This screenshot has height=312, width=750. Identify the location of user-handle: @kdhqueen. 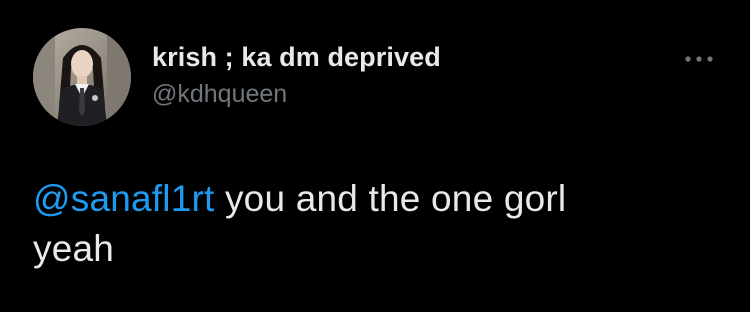
(219, 94).